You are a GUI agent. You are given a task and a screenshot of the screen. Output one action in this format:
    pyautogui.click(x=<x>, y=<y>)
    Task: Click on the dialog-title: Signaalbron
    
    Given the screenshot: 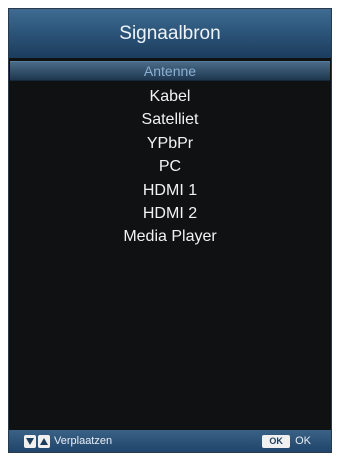 What is the action you would take?
    pyautogui.click(x=170, y=33)
    